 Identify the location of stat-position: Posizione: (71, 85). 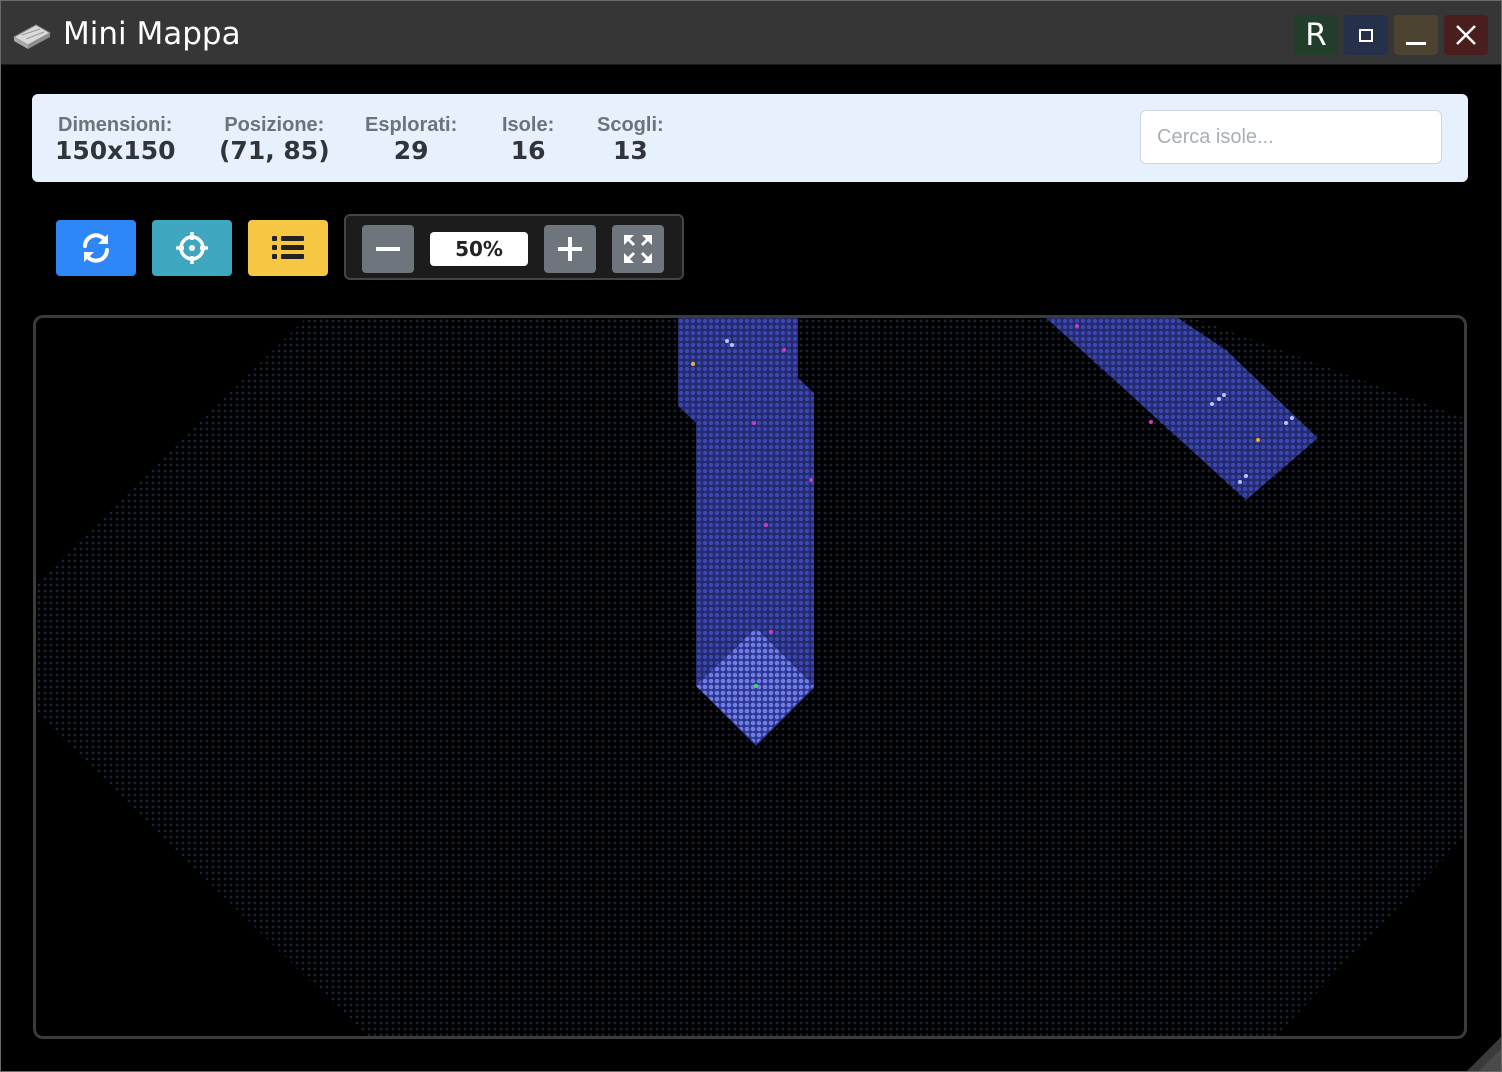
(274, 140).